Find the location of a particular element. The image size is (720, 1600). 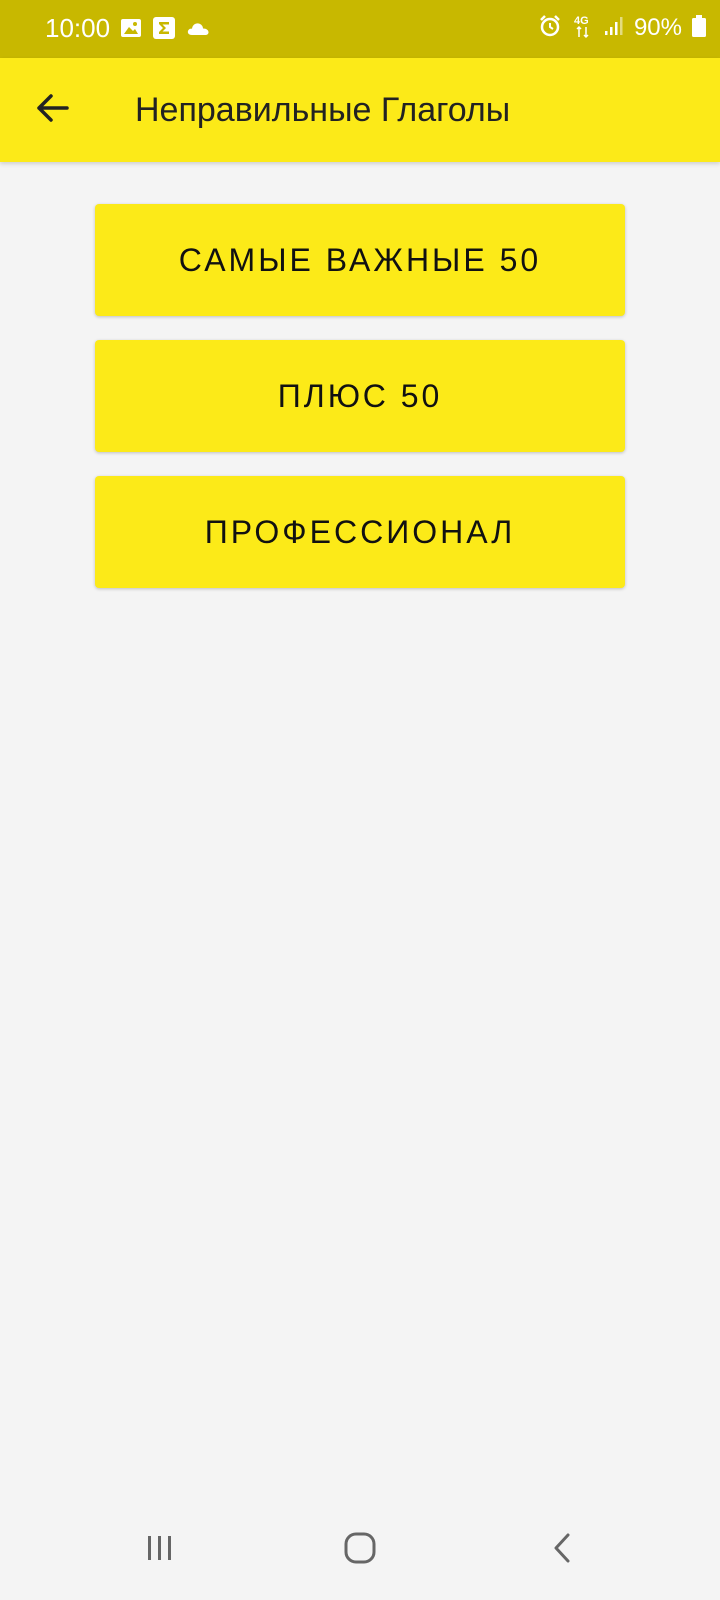

page-title: Неправильные Глаголы is located at coordinates (323, 110).